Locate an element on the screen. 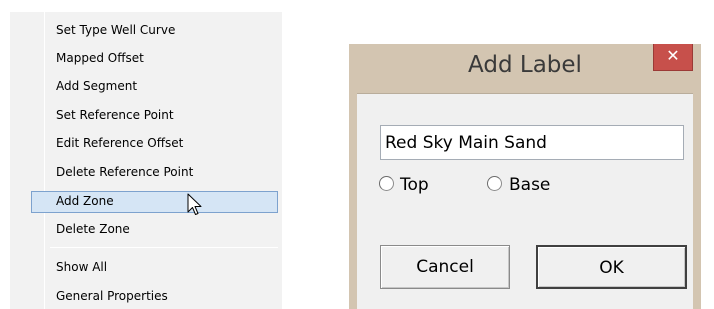 The height and width of the screenshot is (309, 714). menu-item-show-all: Show All is located at coordinates (81, 267).